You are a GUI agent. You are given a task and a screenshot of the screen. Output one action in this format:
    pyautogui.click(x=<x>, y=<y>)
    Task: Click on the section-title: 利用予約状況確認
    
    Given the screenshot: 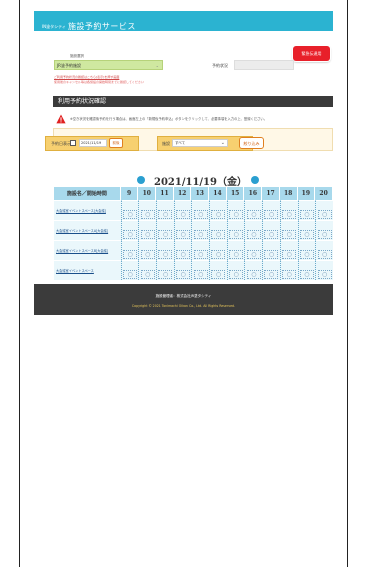 What is the action you would take?
    pyautogui.click(x=193, y=101)
    